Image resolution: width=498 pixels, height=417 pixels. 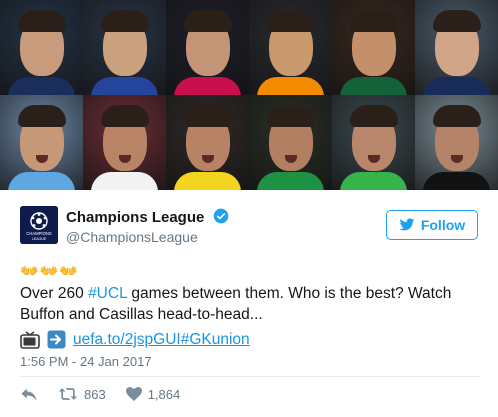 What do you see at coordinates (39, 233) in the screenshot?
I see `avatar-label-top: CHAMPIONS` at bounding box center [39, 233].